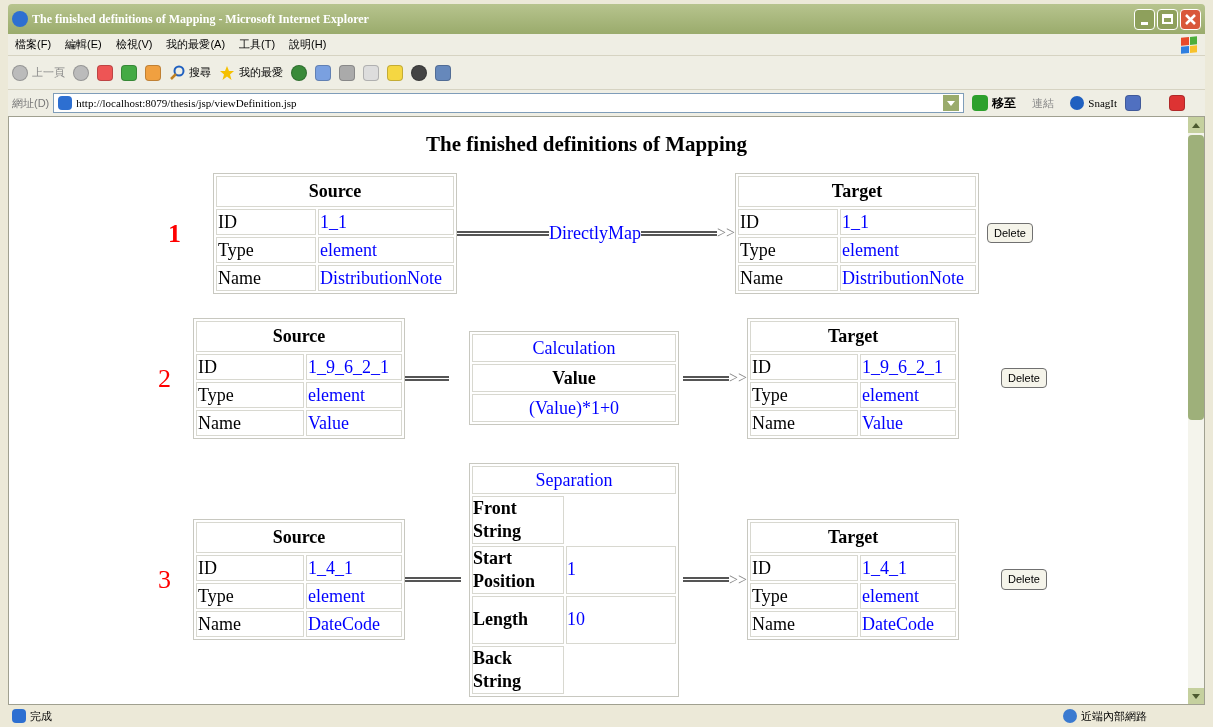  Describe the element at coordinates (187, 103) in the screenshot. I see `url-text: http://localhost:8079/thesis/jsp/viewDefinition.jsp` at that location.